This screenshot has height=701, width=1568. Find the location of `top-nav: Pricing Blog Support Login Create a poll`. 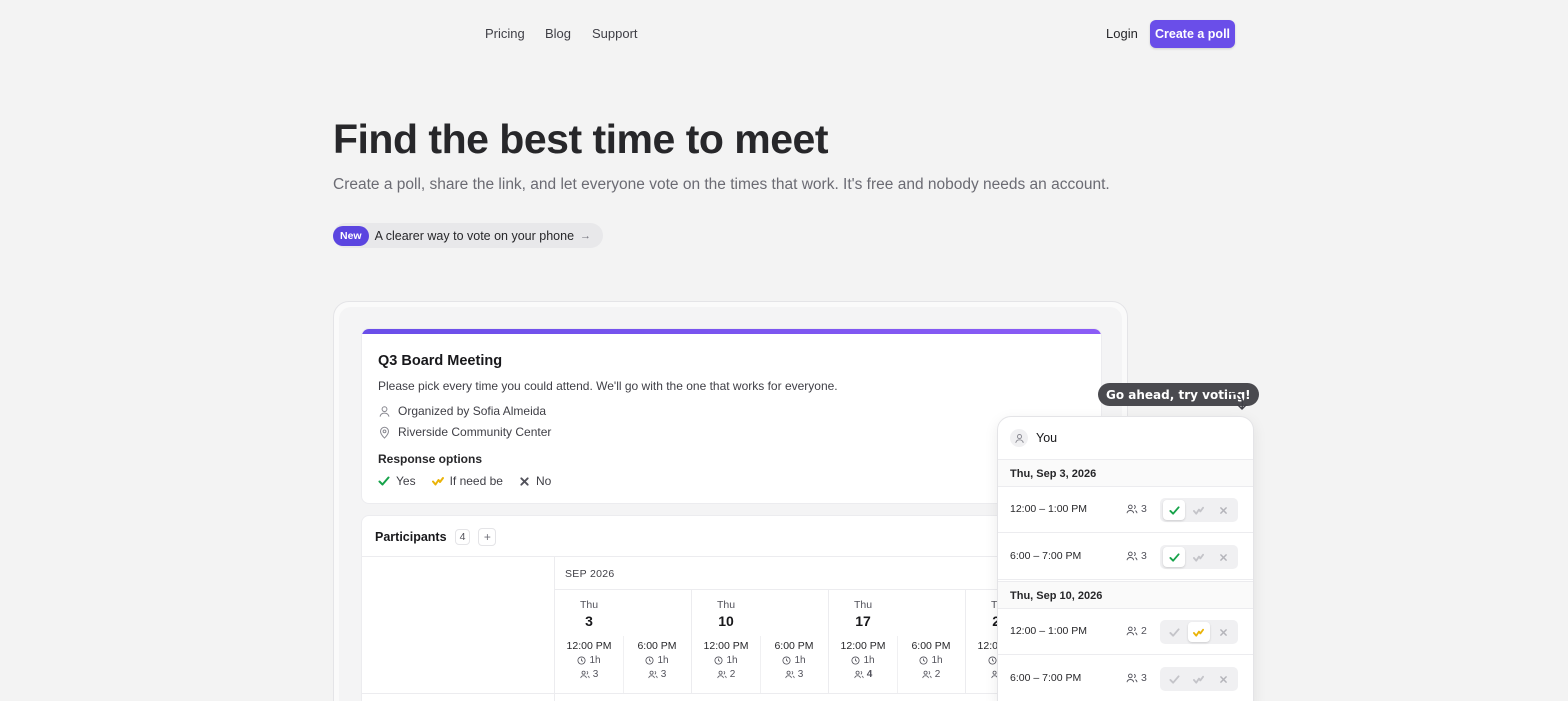

top-nav: Pricing Blog Support Login Create a poll is located at coordinates (784, 34).